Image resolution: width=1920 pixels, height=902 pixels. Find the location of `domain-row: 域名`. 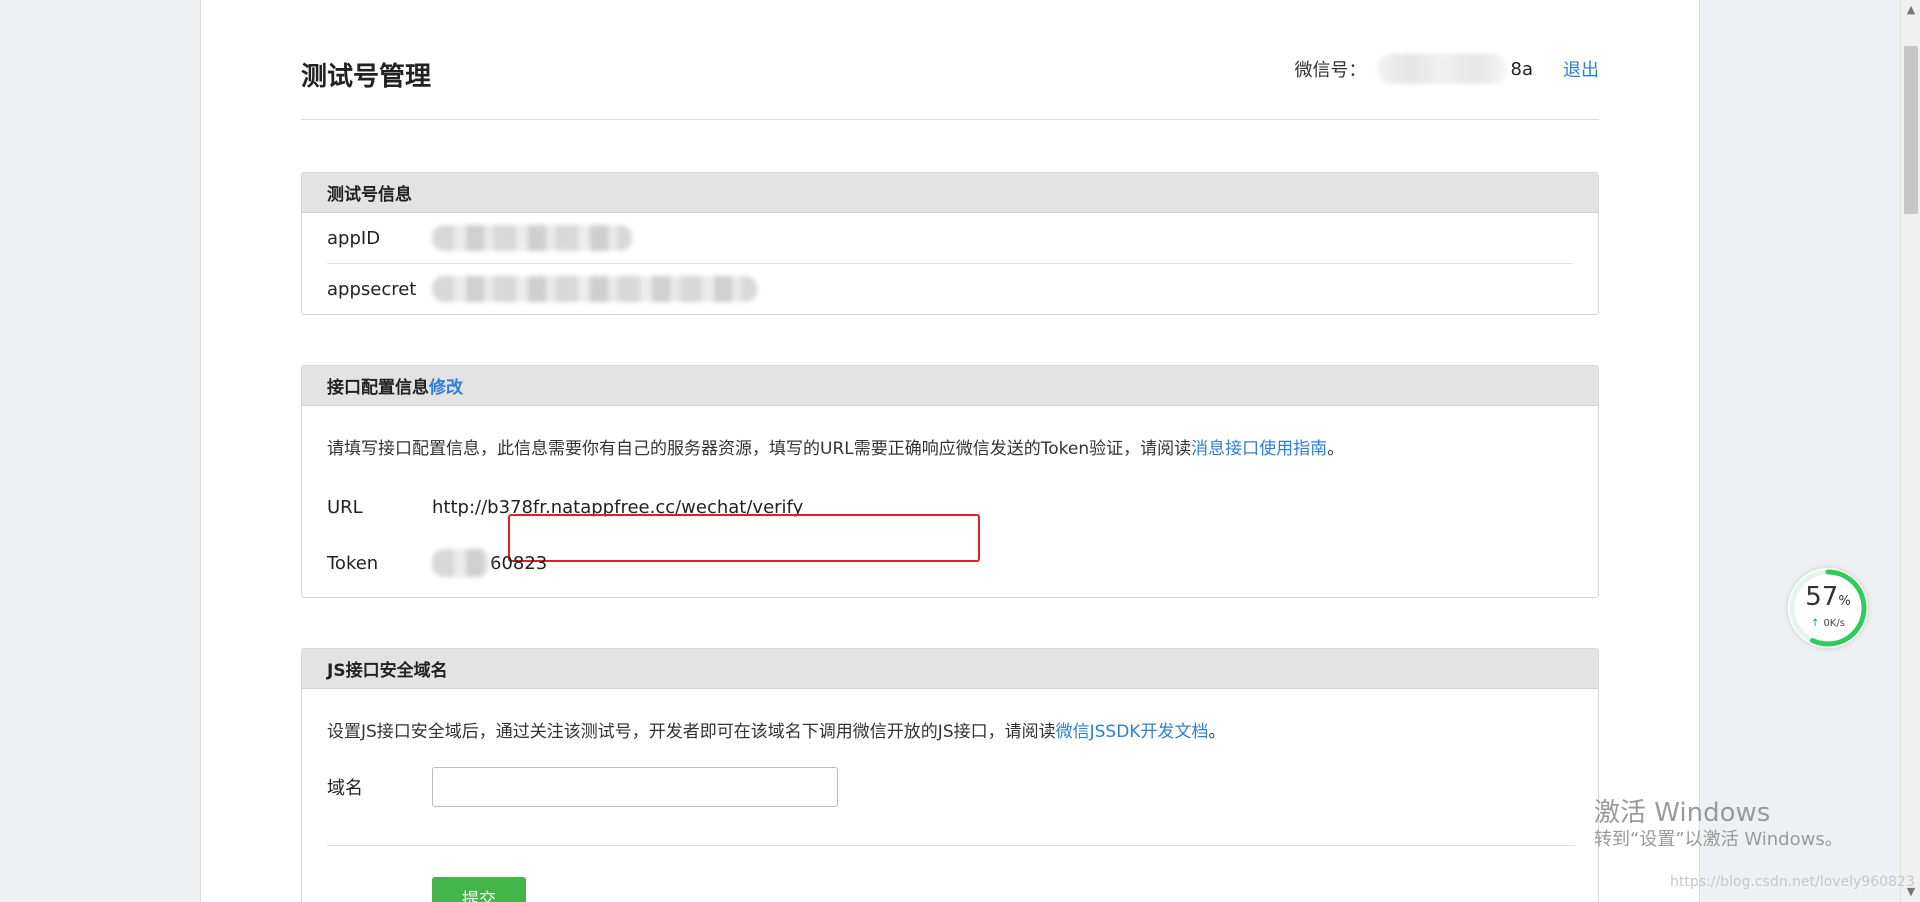

domain-row: 域名 is located at coordinates (582, 787).